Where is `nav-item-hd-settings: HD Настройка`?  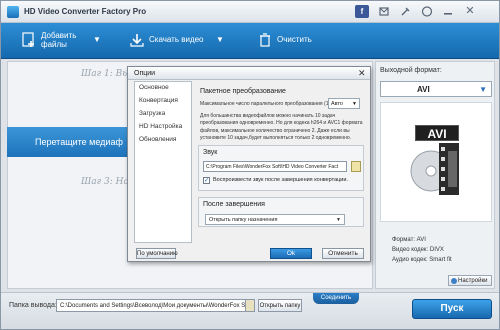 nav-item-hd-settings: HD Настройка is located at coordinates (163, 127).